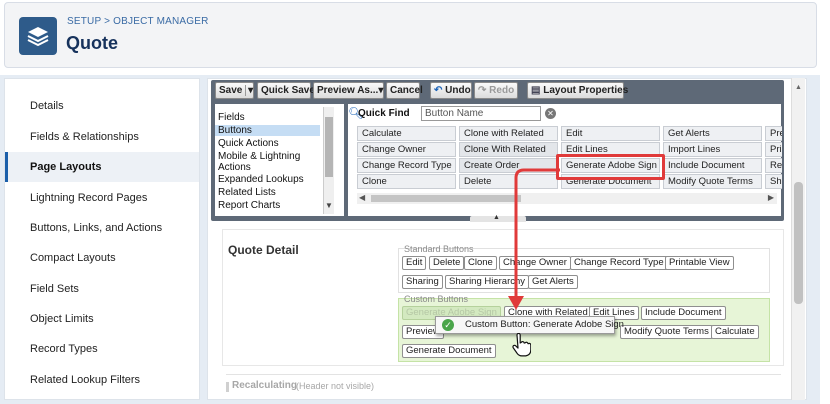  I want to click on redo-icon: ↷, so click(482, 90).